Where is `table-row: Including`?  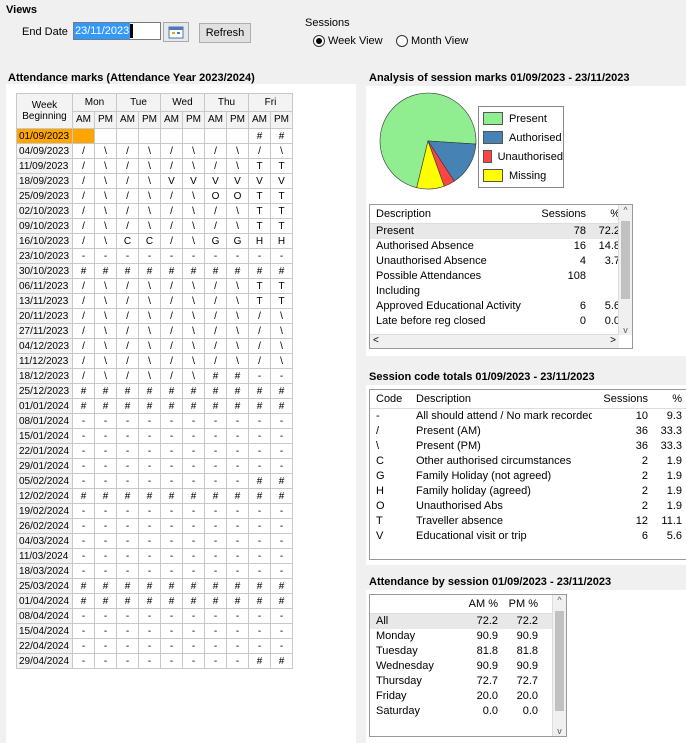 table-row: Including is located at coordinates (501, 291).